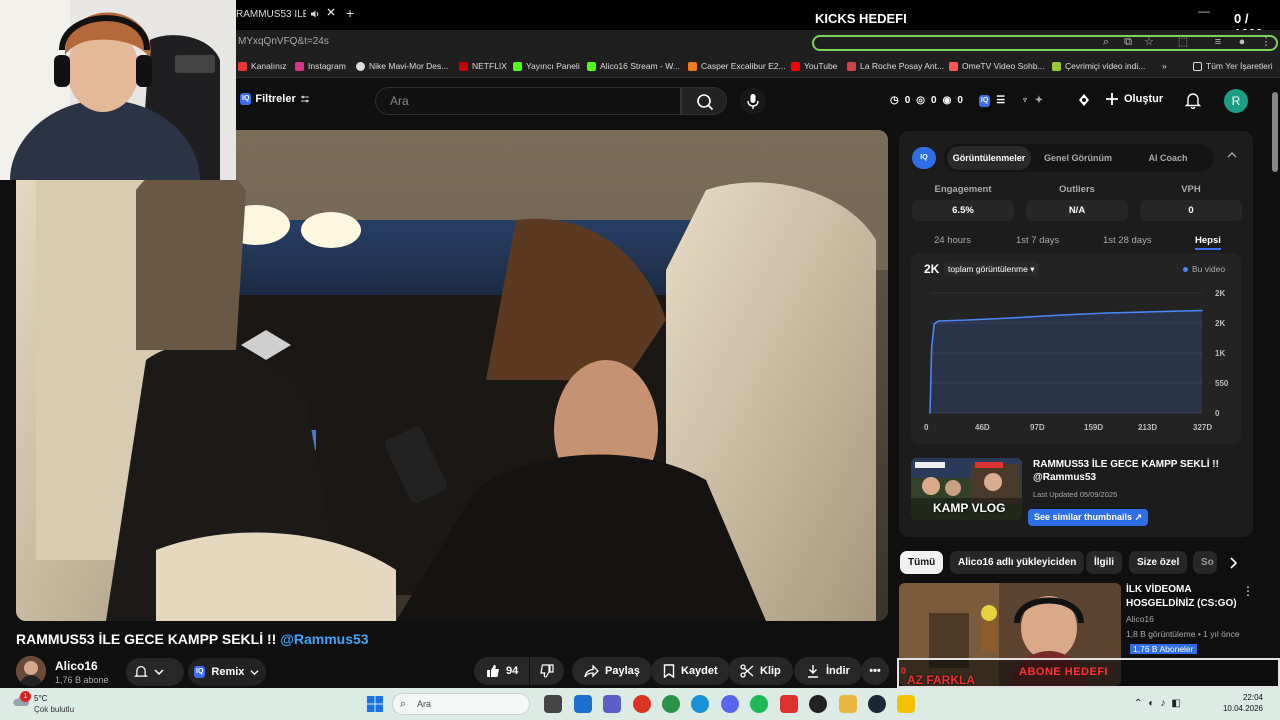 The image size is (1280, 720). What do you see at coordinates (1238, 708) in the screenshot?
I see `clock-date: 10.04.2026` at bounding box center [1238, 708].